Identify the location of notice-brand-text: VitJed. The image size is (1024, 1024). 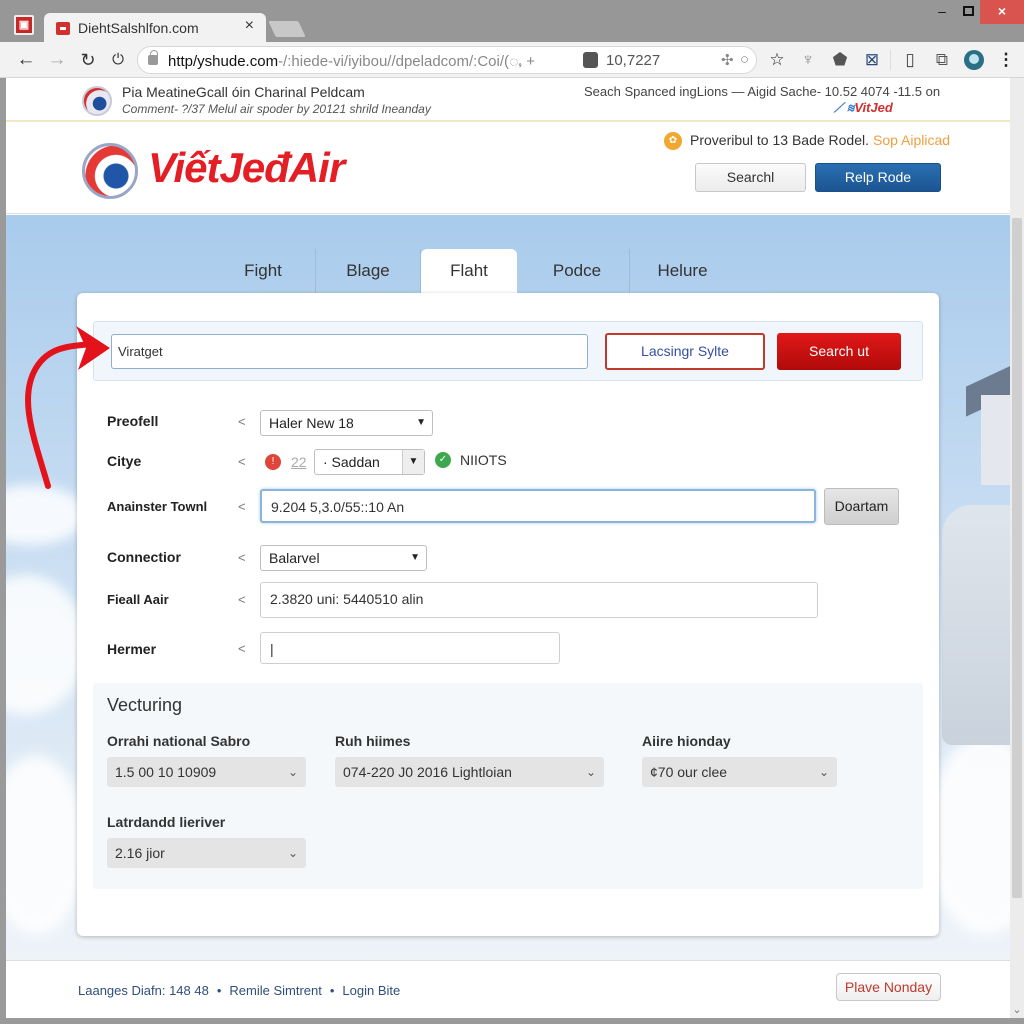
(873, 107).